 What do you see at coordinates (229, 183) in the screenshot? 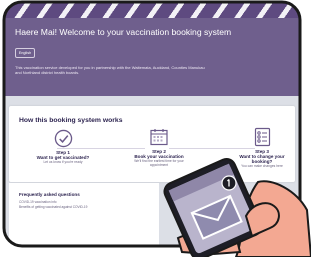
I see `notification-badge` at bounding box center [229, 183].